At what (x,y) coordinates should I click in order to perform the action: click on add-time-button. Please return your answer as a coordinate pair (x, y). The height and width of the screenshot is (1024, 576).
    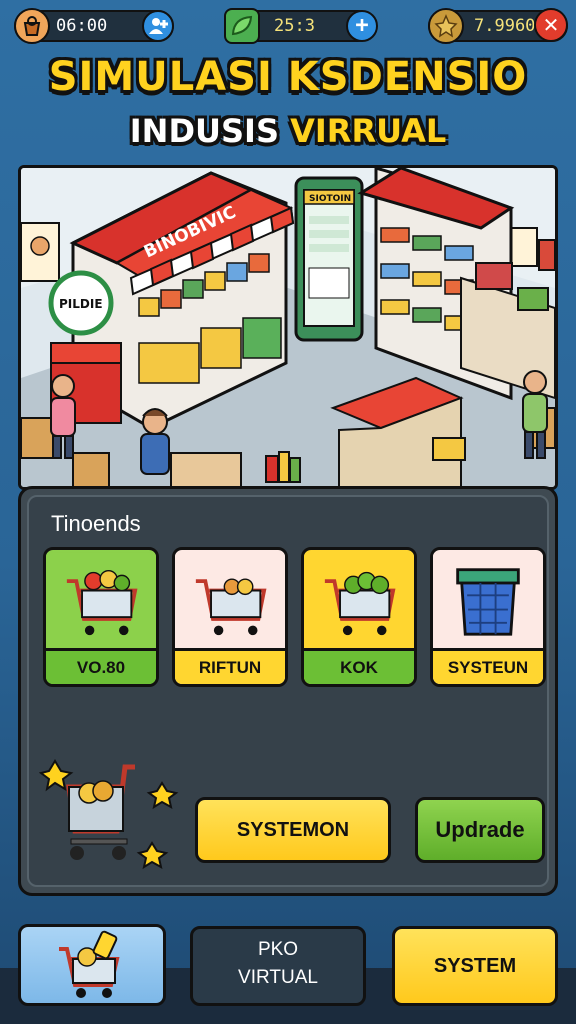
    Looking at the image, I should click on (158, 26).